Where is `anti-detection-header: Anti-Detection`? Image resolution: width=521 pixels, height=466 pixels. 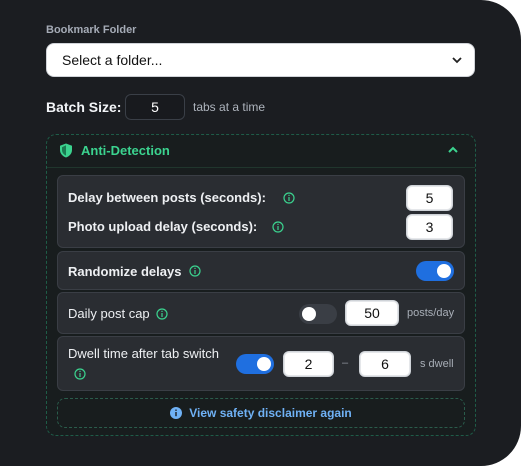 anti-detection-header: Anti-Detection is located at coordinates (114, 150).